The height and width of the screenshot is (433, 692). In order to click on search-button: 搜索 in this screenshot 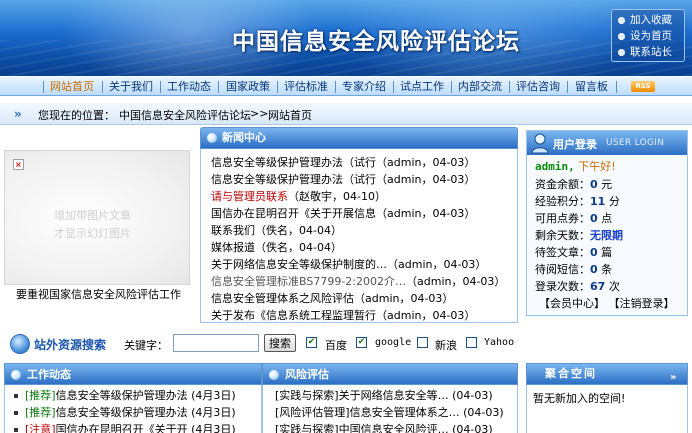, I will do `click(280, 343)`.